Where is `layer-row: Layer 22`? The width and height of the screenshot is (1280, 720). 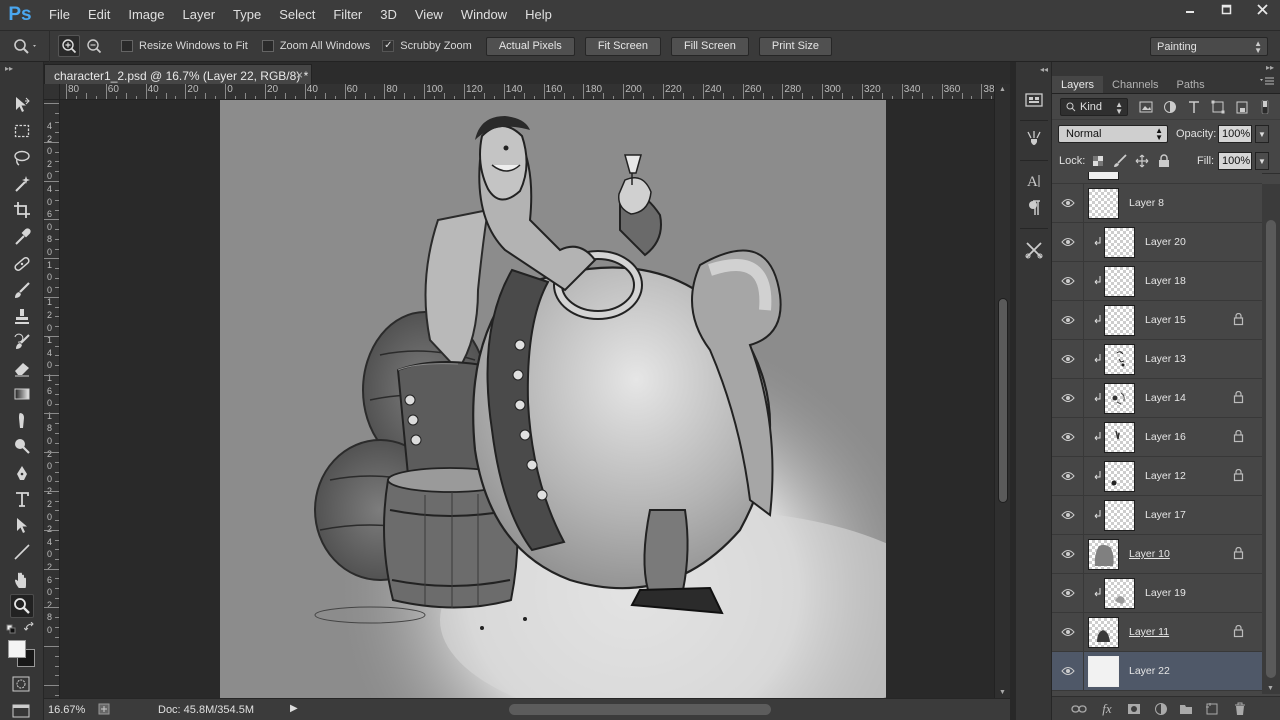 layer-row: Layer 22 is located at coordinates (1157, 671).